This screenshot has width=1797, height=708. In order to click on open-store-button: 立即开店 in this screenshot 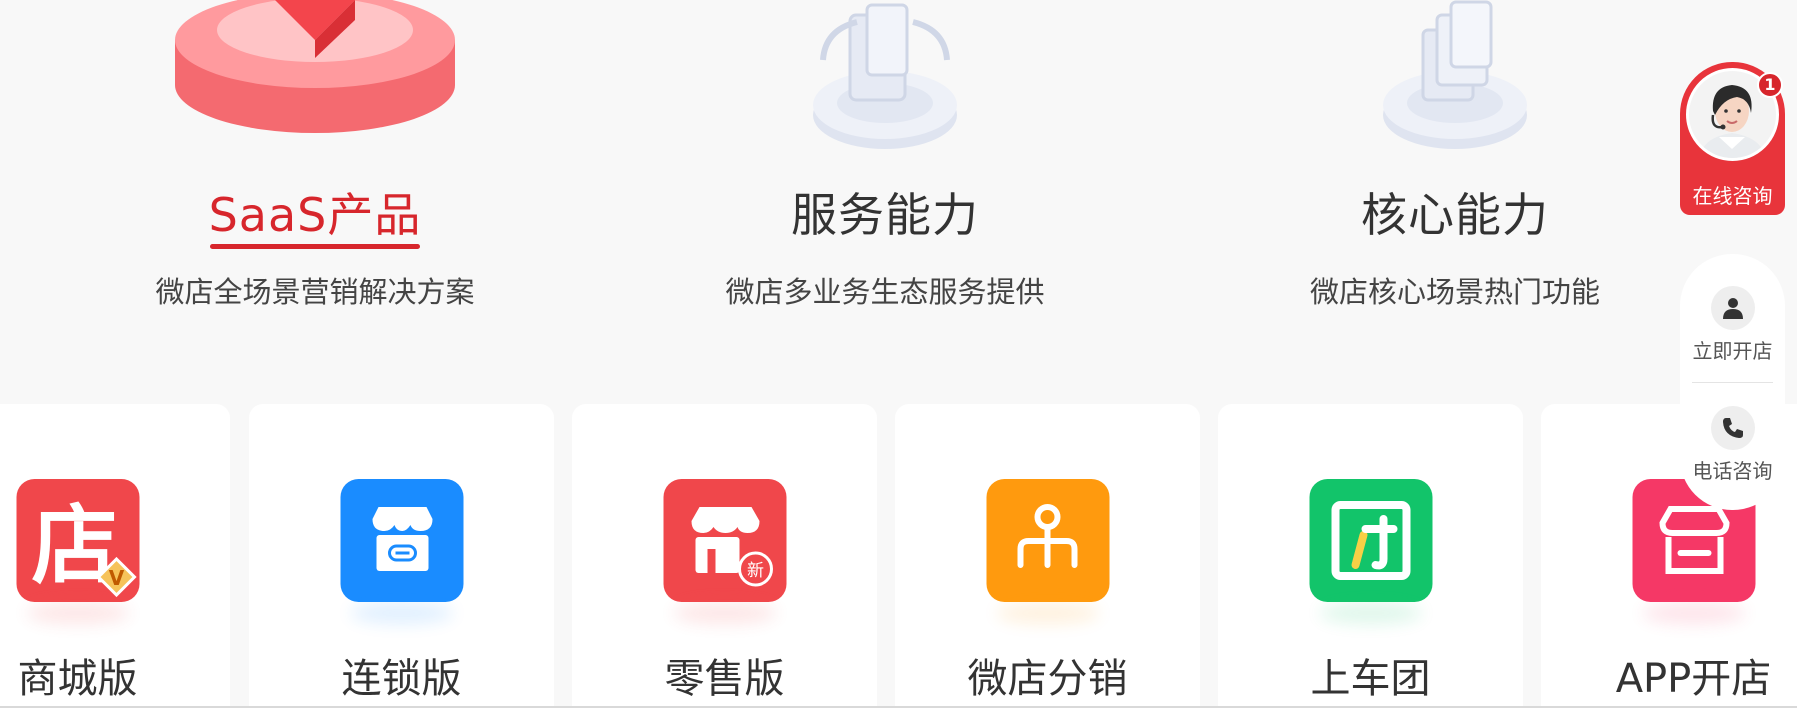, I will do `click(1732, 341)`.